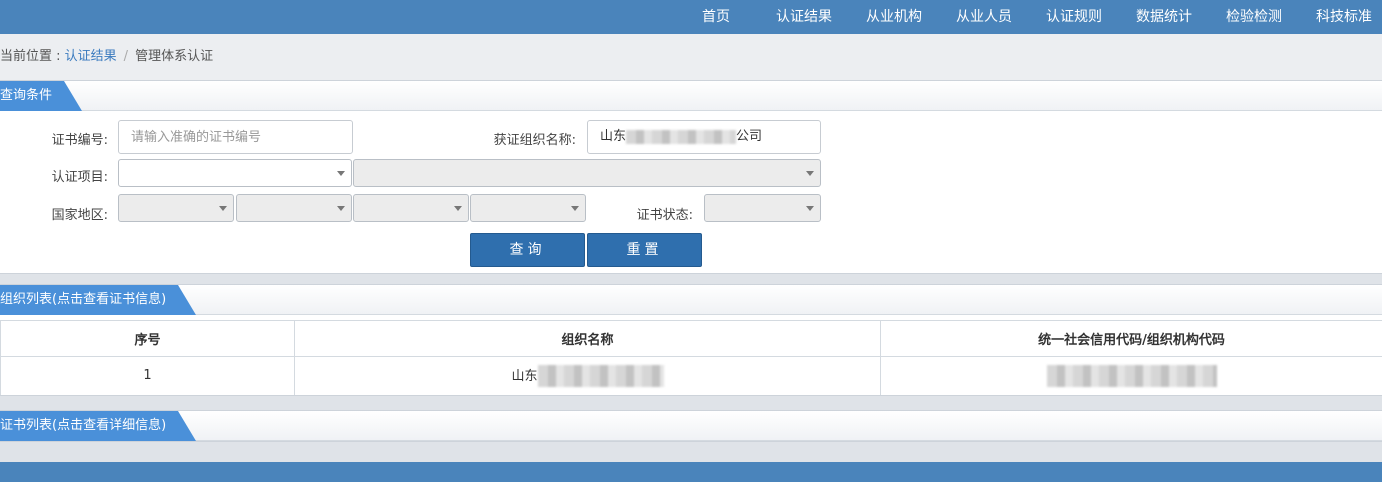 The width and height of the screenshot is (1382, 482). I want to click on status-select, so click(762, 208).